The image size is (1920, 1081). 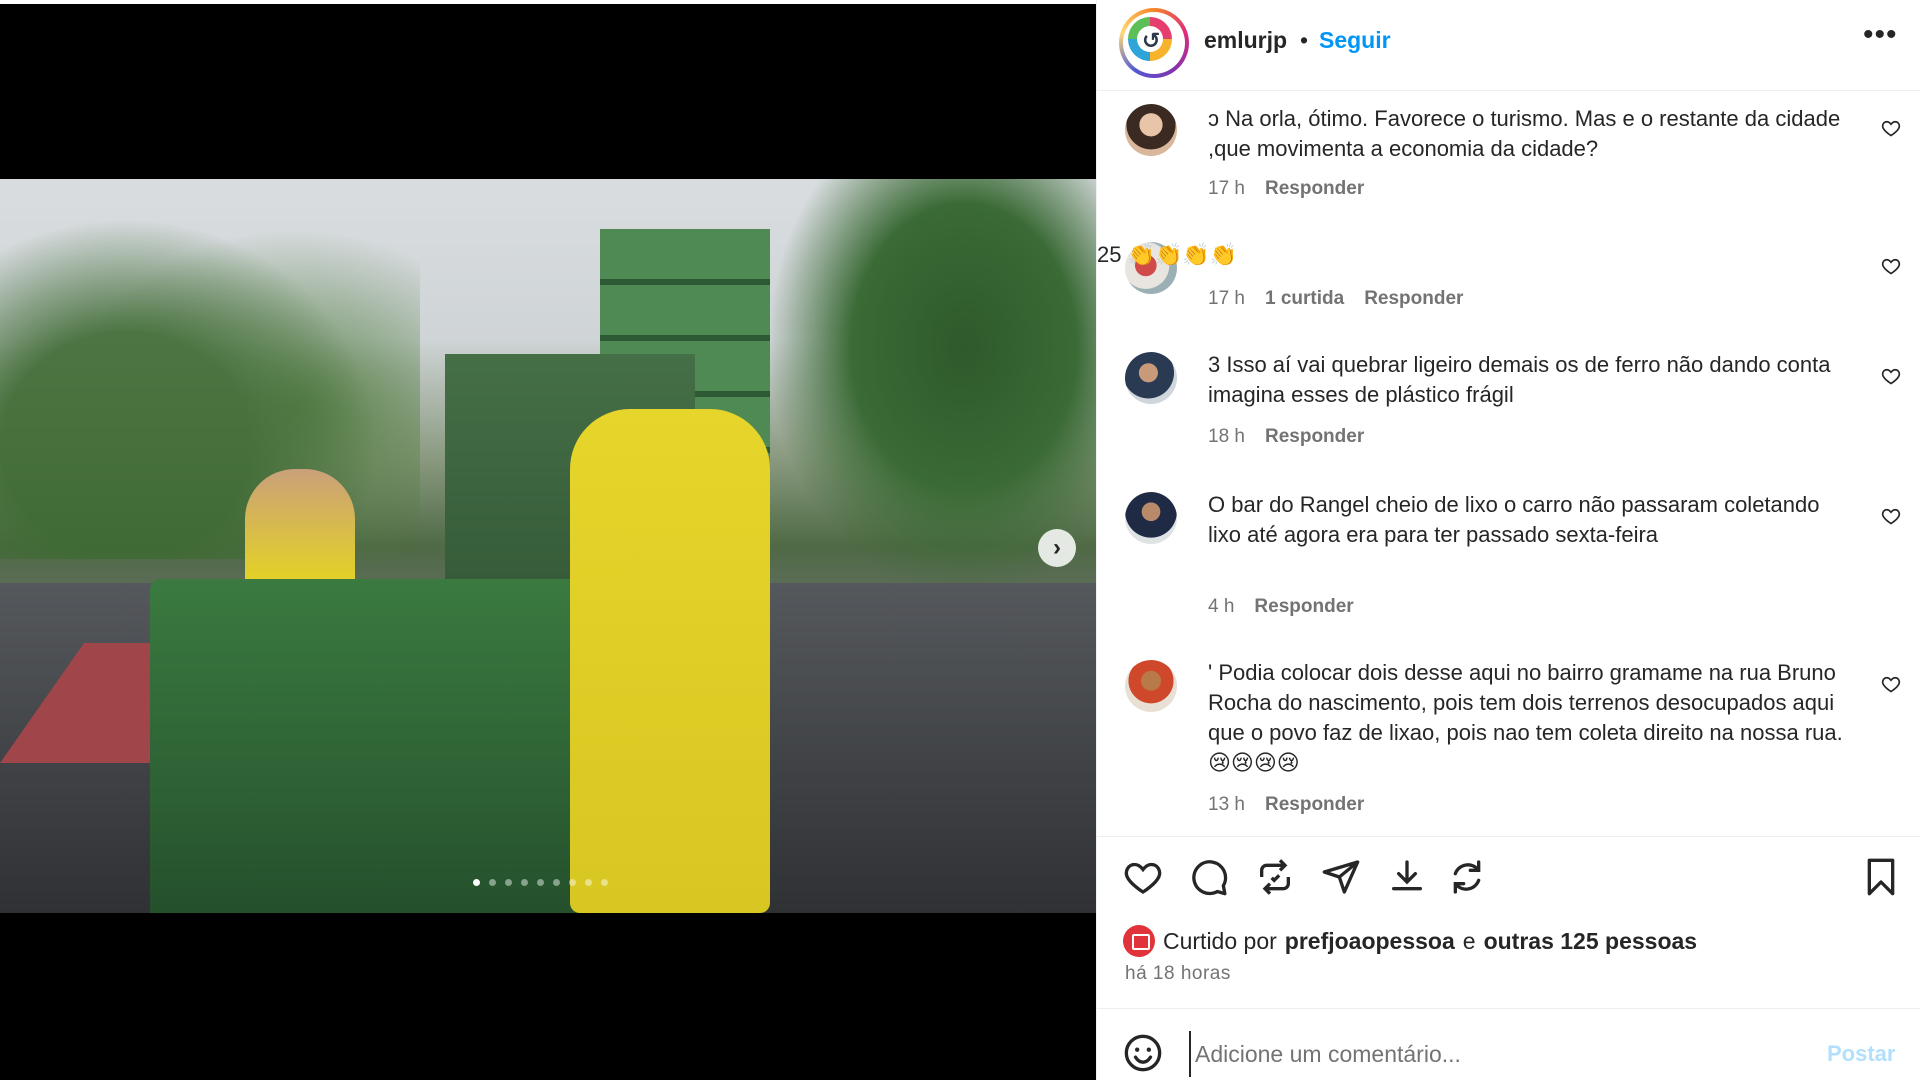 What do you see at coordinates (1467, 877) in the screenshot?
I see `refresh-icon` at bounding box center [1467, 877].